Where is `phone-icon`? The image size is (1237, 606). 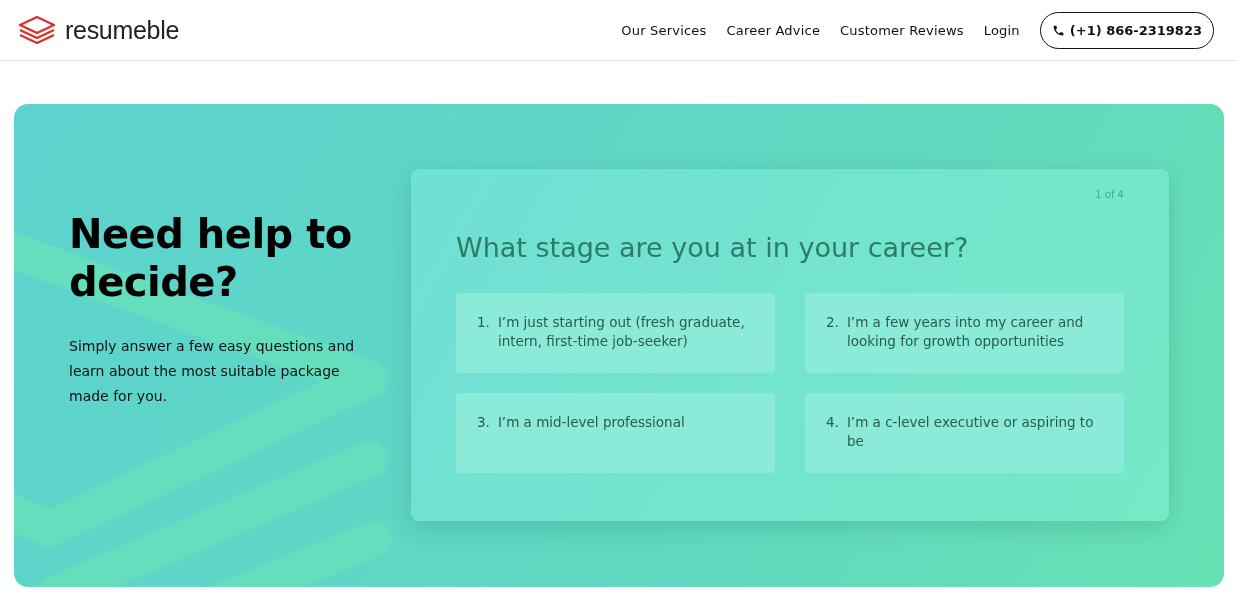 phone-icon is located at coordinates (1058, 30).